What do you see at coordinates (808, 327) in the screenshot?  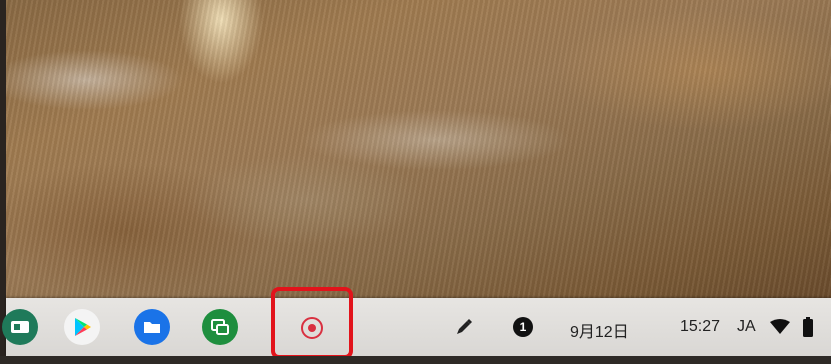 I see `battery-icon` at bounding box center [808, 327].